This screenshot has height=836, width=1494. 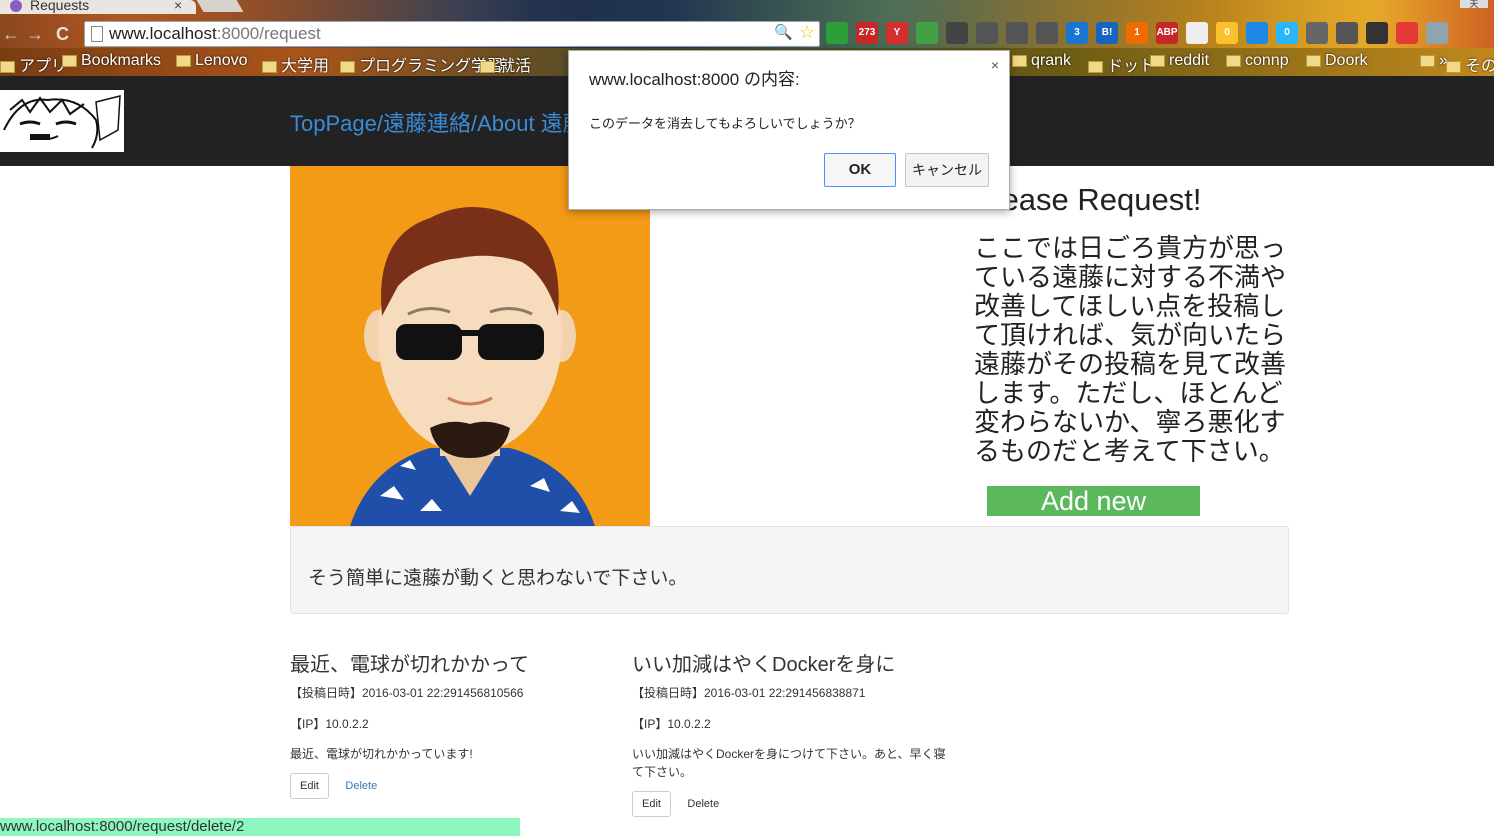 What do you see at coordinates (16, 6) in the screenshot?
I see `favicon-icon` at bounding box center [16, 6].